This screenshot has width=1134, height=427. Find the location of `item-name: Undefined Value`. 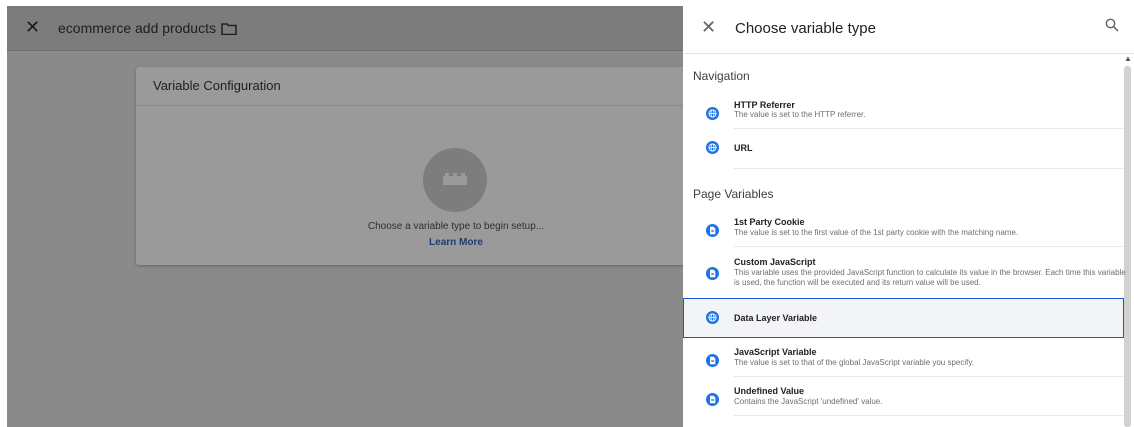

item-name: Undefined Value is located at coordinates (769, 391).